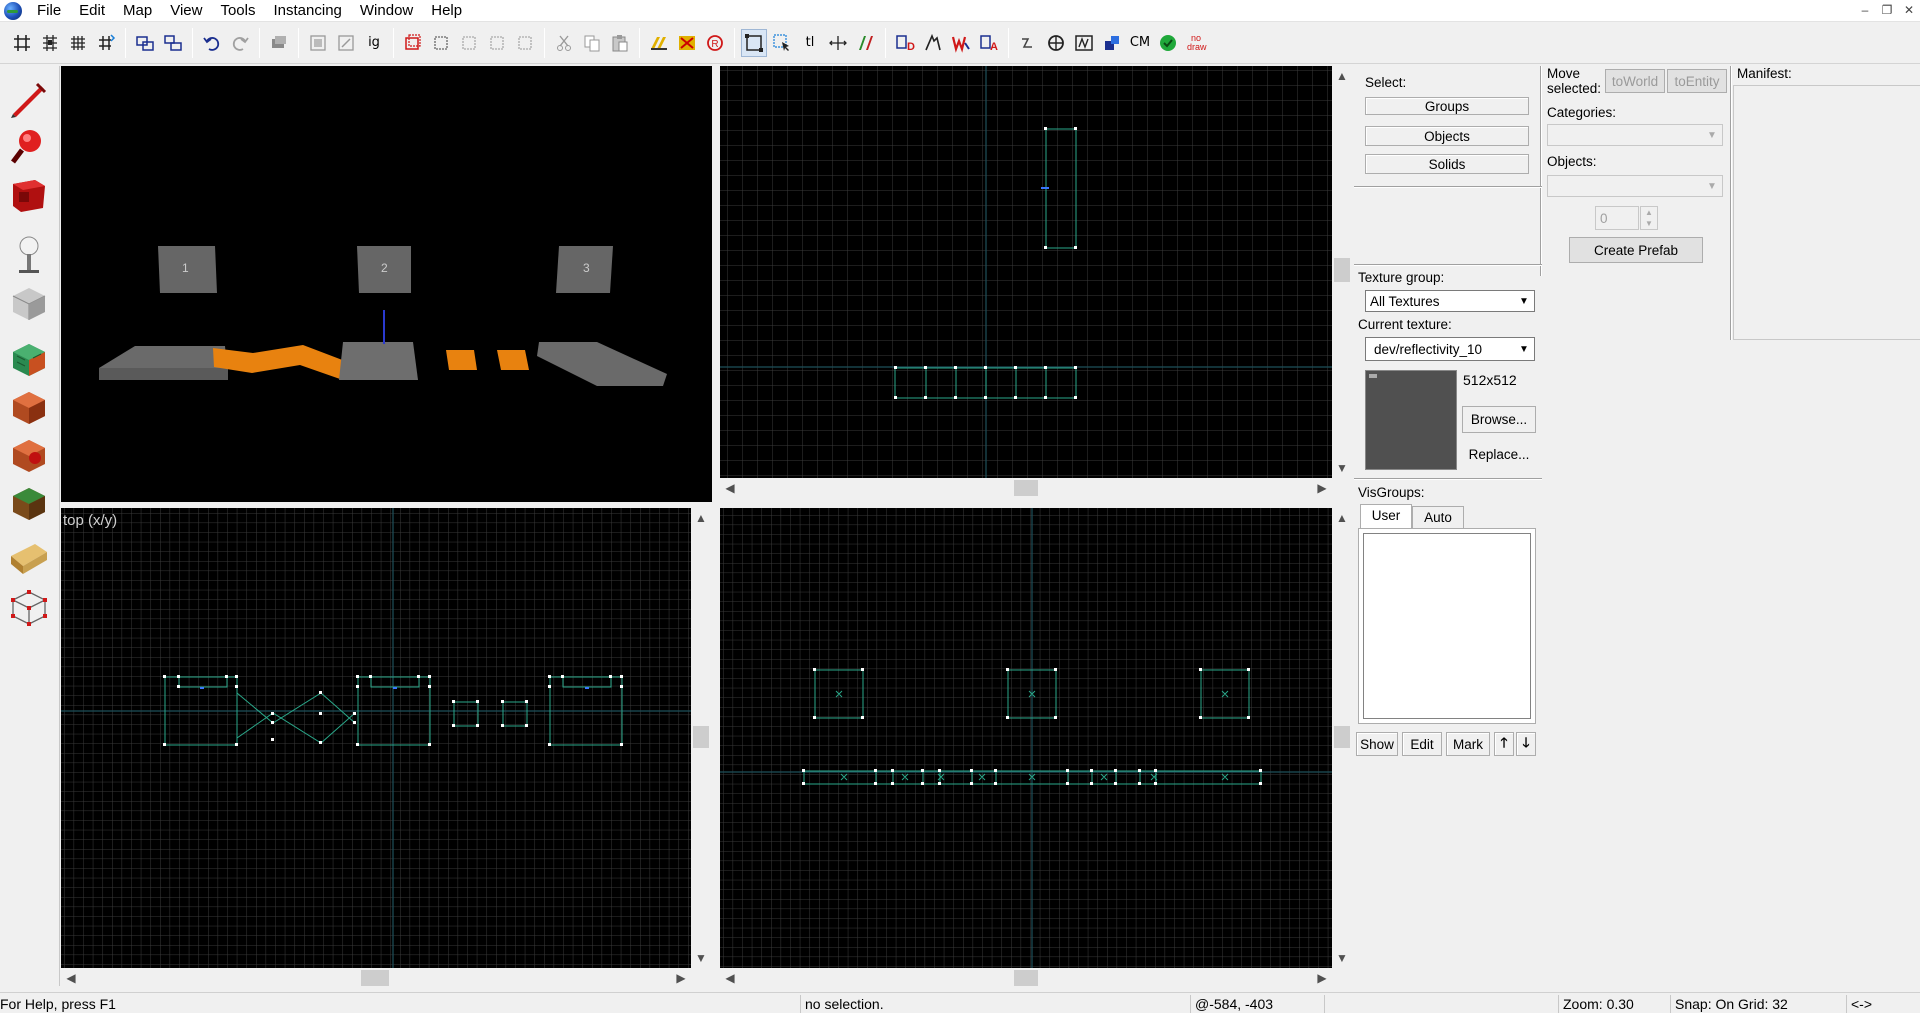 This screenshot has width=1920, height=1013. What do you see at coordinates (441, 43) in the screenshot?
I see `uv-lock-icon` at bounding box center [441, 43].